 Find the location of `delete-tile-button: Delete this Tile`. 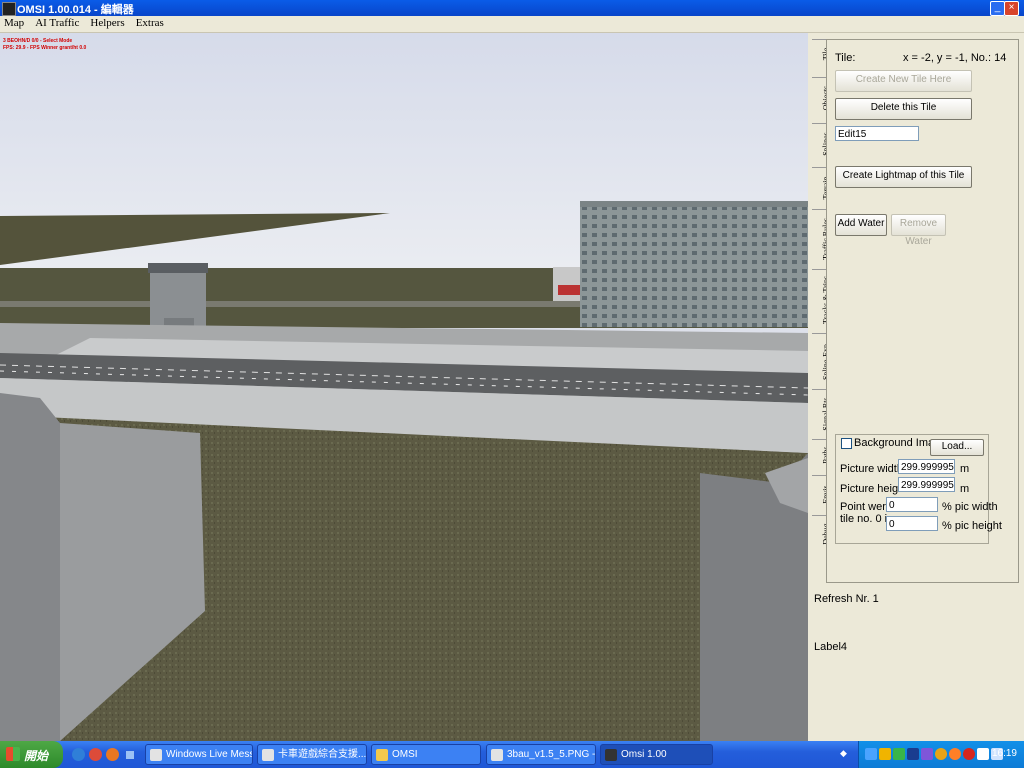

delete-tile-button: Delete this Tile is located at coordinates (903, 109).